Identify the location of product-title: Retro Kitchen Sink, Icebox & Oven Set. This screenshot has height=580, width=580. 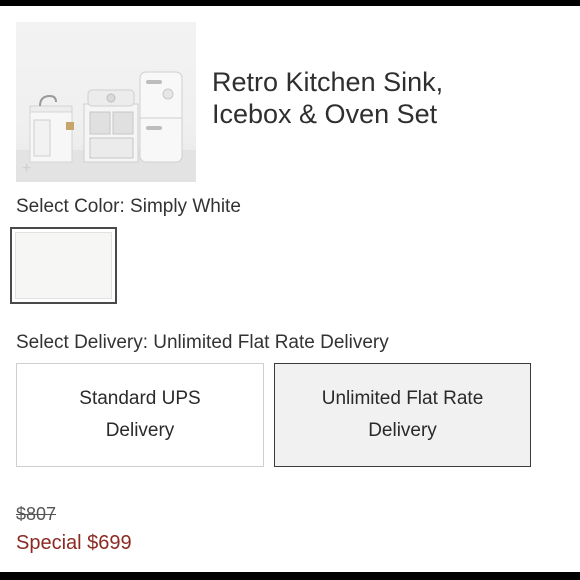
(377, 98).